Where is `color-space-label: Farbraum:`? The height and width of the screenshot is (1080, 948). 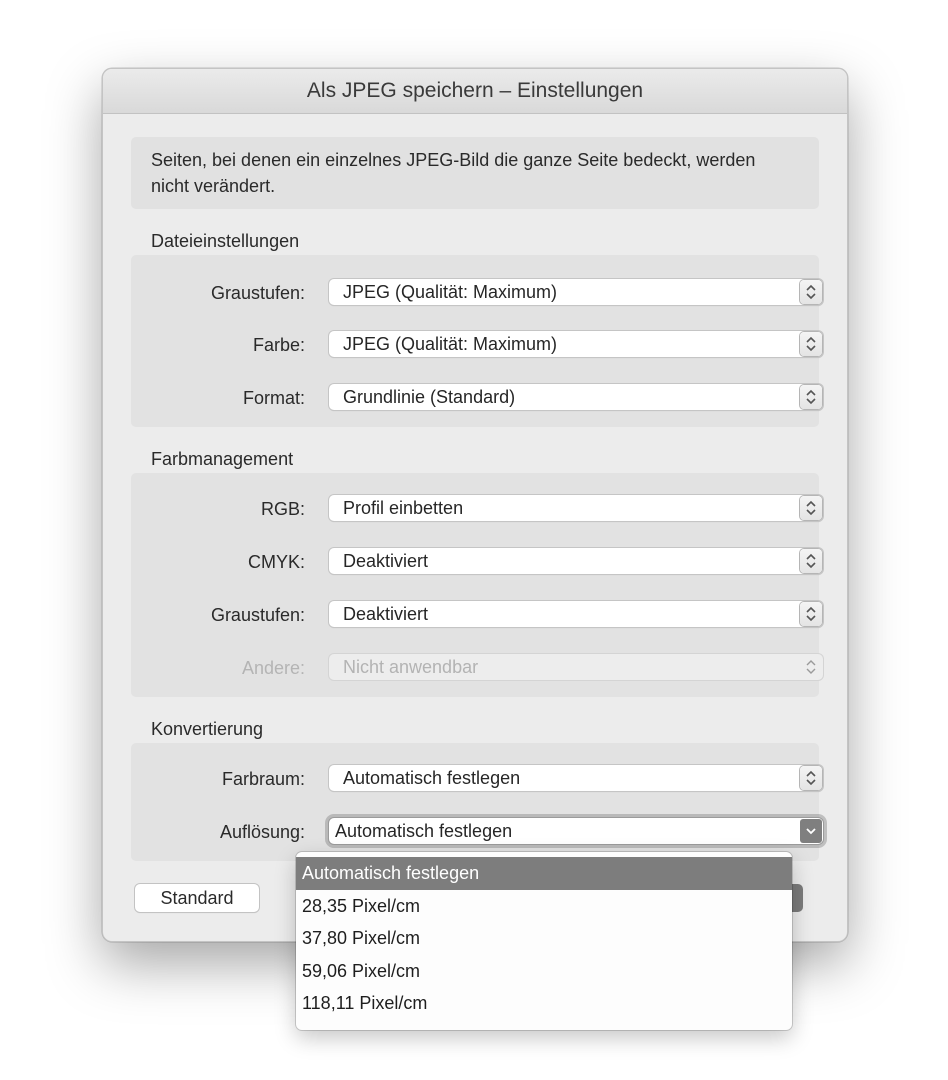
color-space-label: Farbraum: is located at coordinates (263, 779).